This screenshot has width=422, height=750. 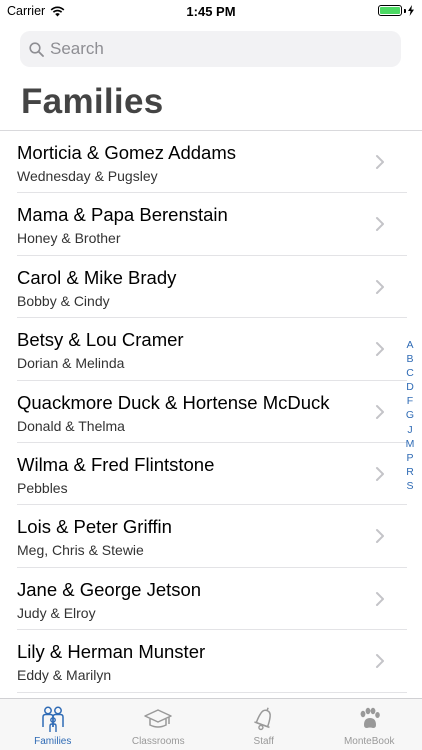 I want to click on family-children: Pebbles, so click(x=42, y=487).